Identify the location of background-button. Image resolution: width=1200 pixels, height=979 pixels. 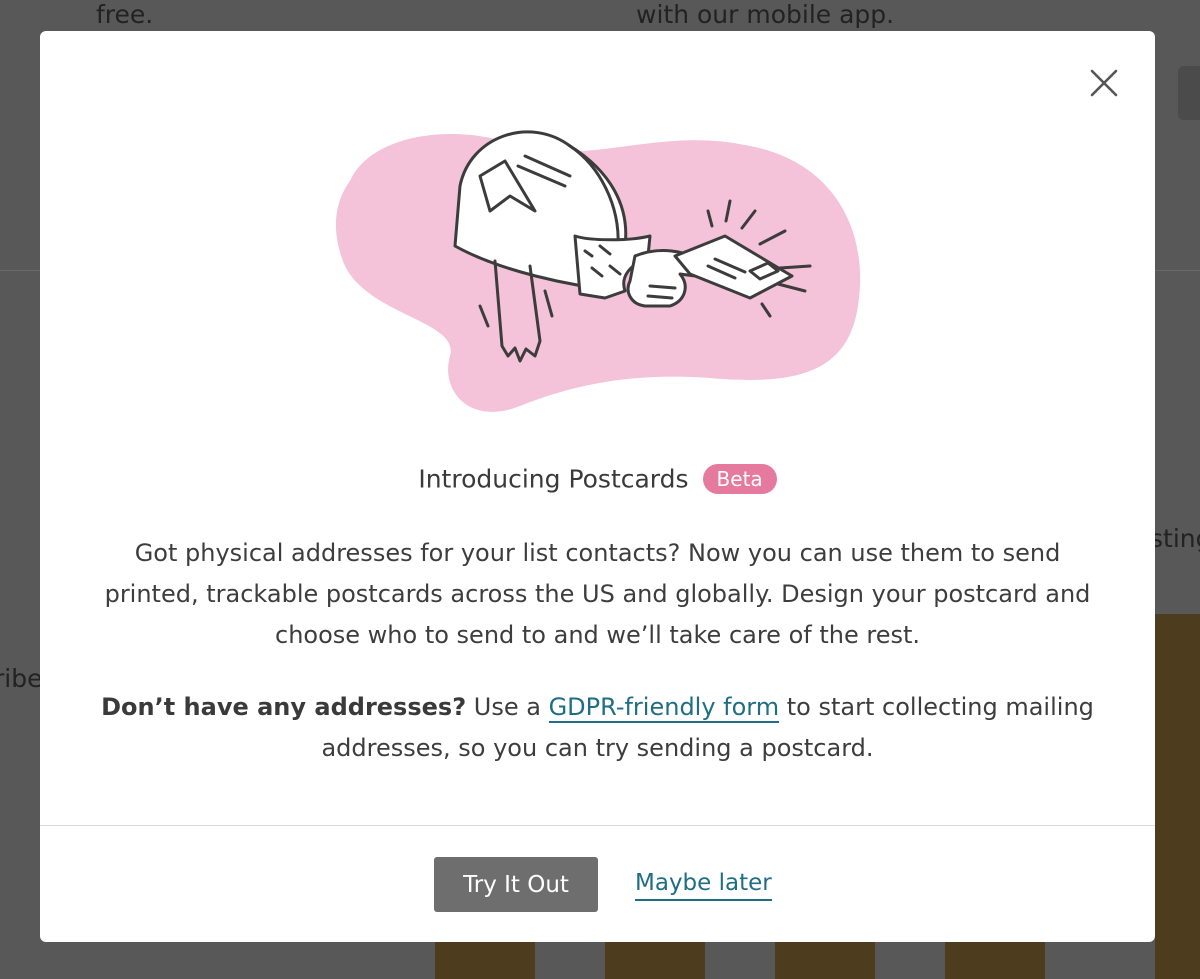
(1189, 93).